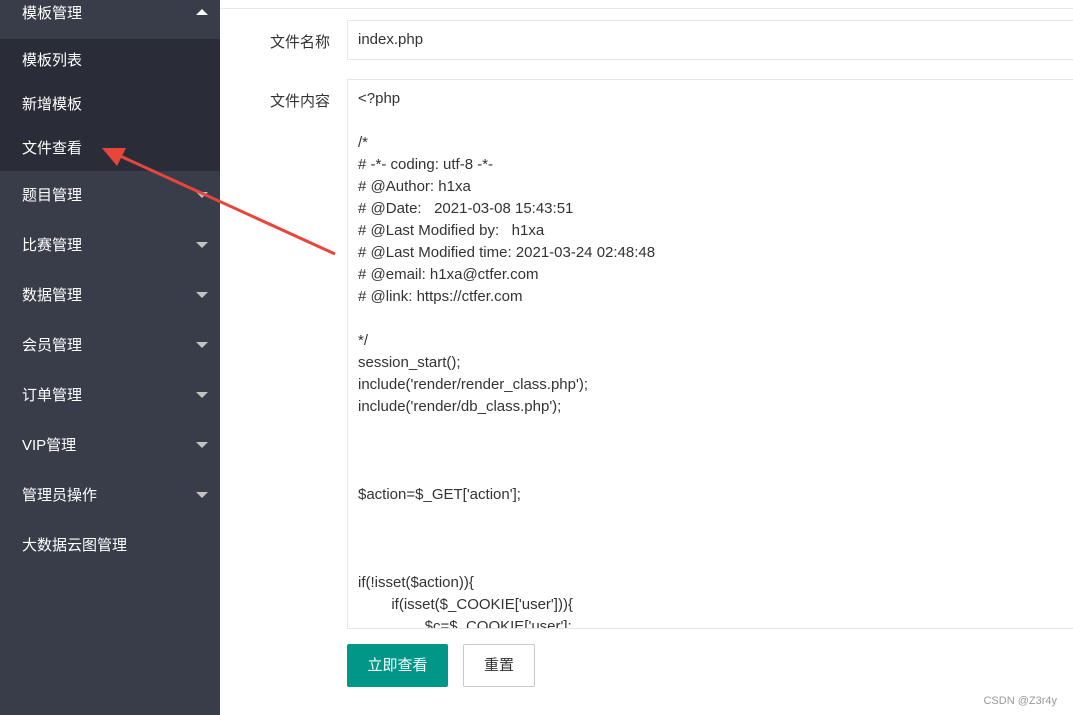 Image resolution: width=1073 pixels, height=715 pixels. Describe the element at coordinates (466, 208) in the screenshot. I see `code-line: # @Date: 2021-03-08 15:43:51` at that location.